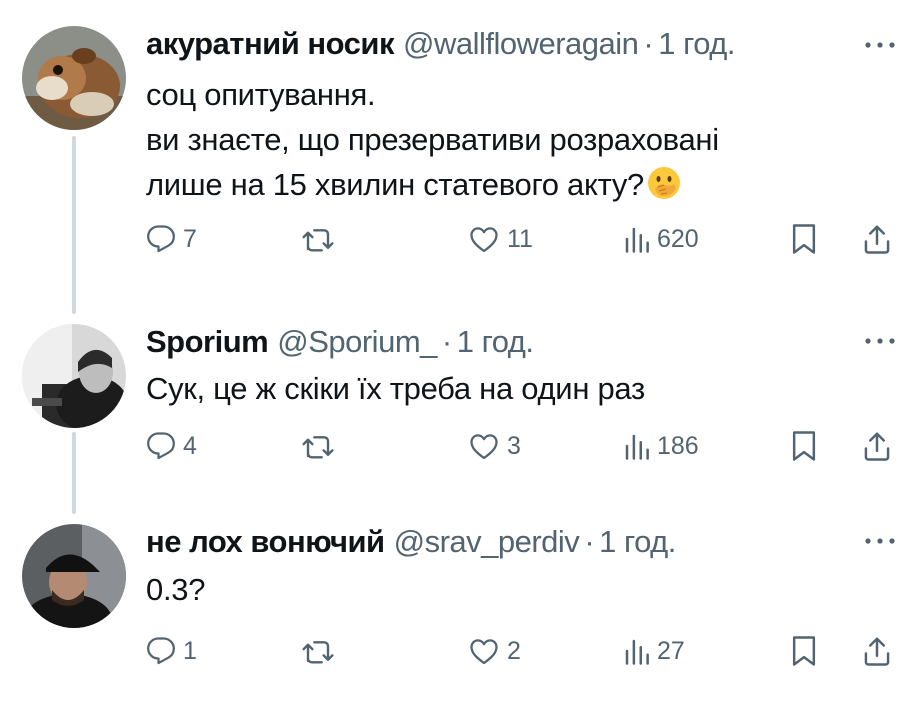 This screenshot has width=923, height=702. Describe the element at coordinates (500, 239) in the screenshot. I see `like-button: 11` at that location.